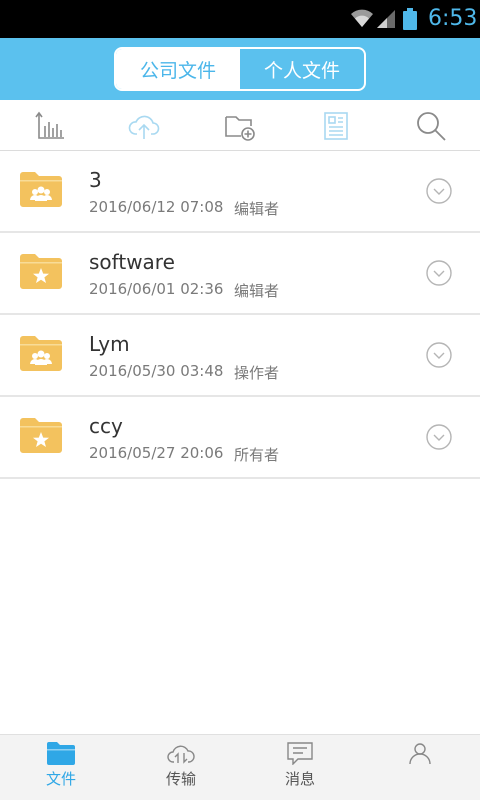  What do you see at coordinates (181, 765) in the screenshot?
I see `nav-transfer: 传输` at bounding box center [181, 765].